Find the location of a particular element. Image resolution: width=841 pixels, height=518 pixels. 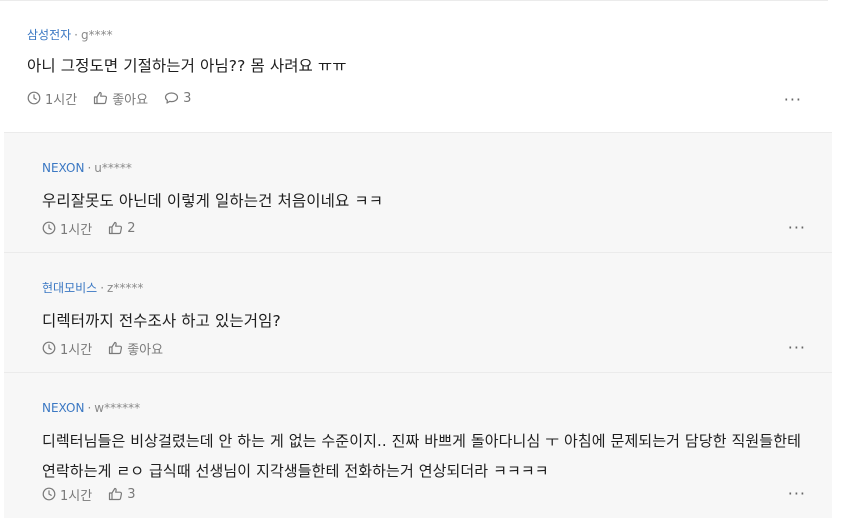

comment-meta: NEXON · u***** is located at coordinates (437, 168).